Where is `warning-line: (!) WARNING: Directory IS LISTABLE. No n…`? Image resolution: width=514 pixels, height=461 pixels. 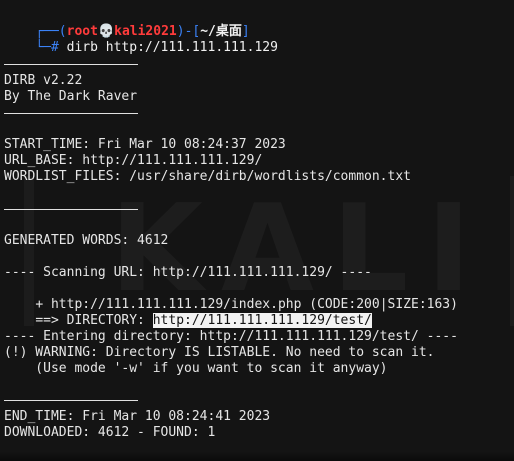
warning-line: (!) WARNING: Directory IS LISTABLE. No n… is located at coordinates (219, 352).